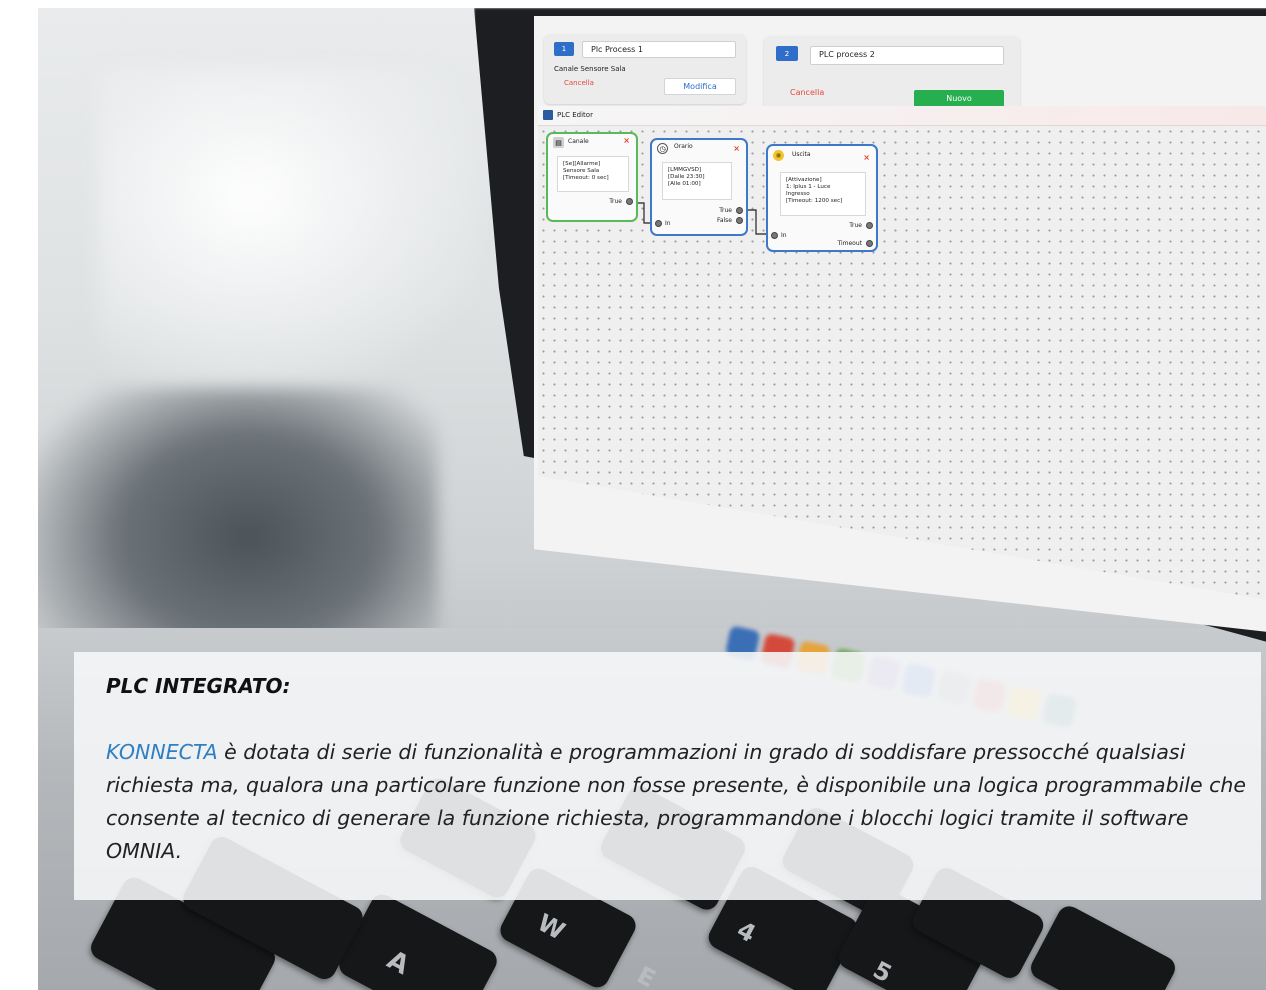  I want to click on process-number-badge: 2, so click(787, 53).